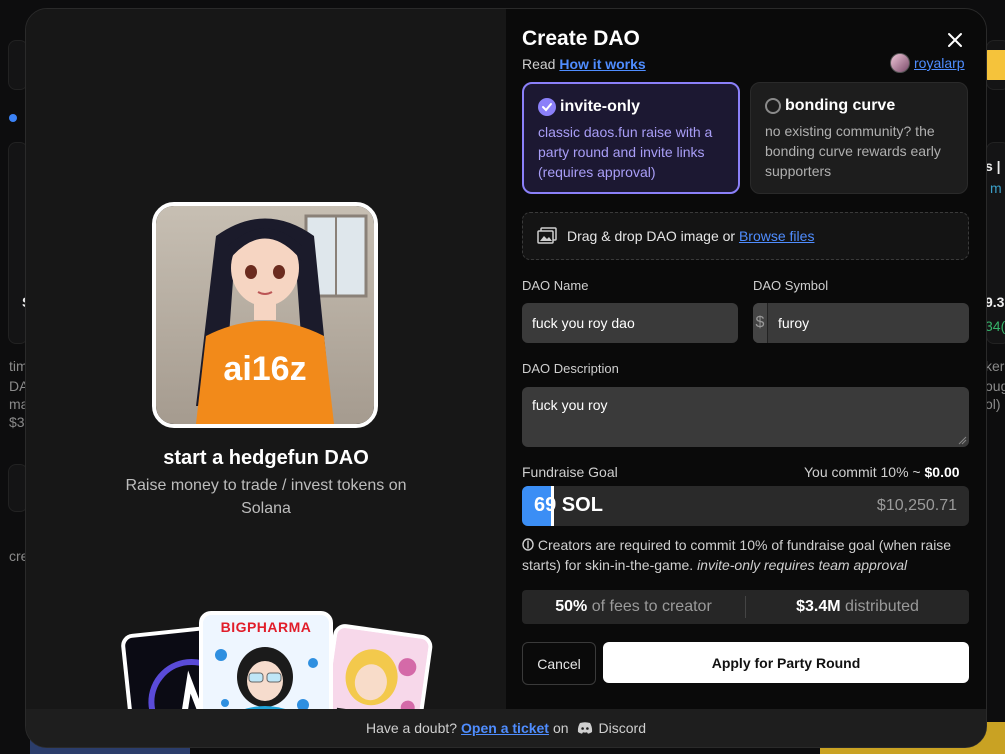  I want to click on how-it-works-line: Read How it works, so click(584, 64).